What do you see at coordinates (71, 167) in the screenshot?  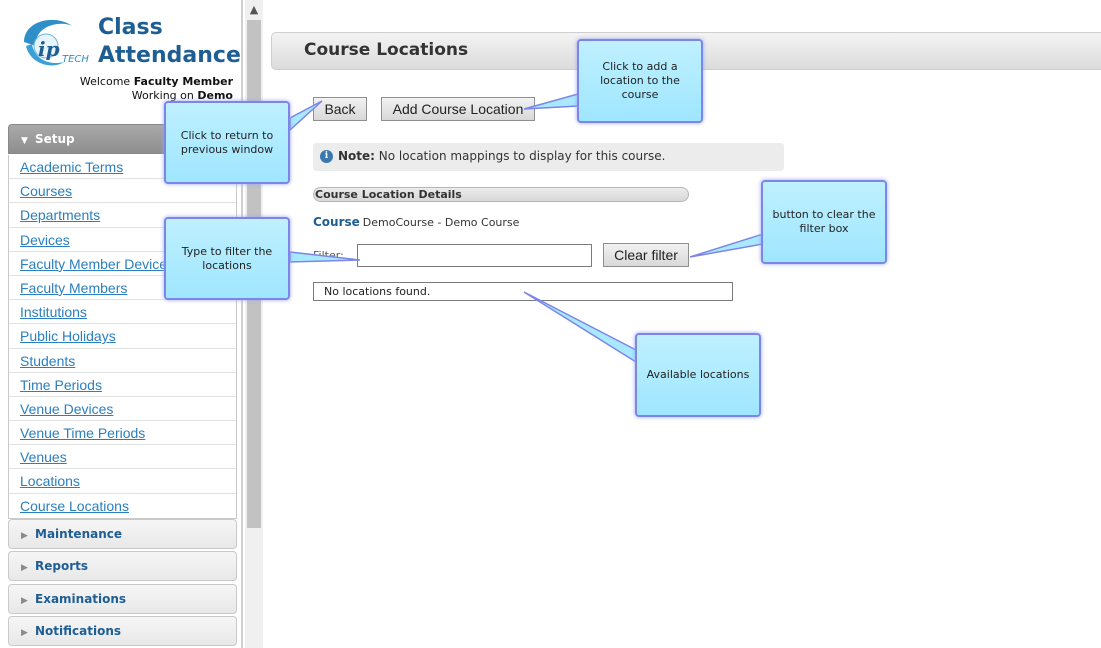 I see `menu-link-academic-terms: Academic Terms` at bounding box center [71, 167].